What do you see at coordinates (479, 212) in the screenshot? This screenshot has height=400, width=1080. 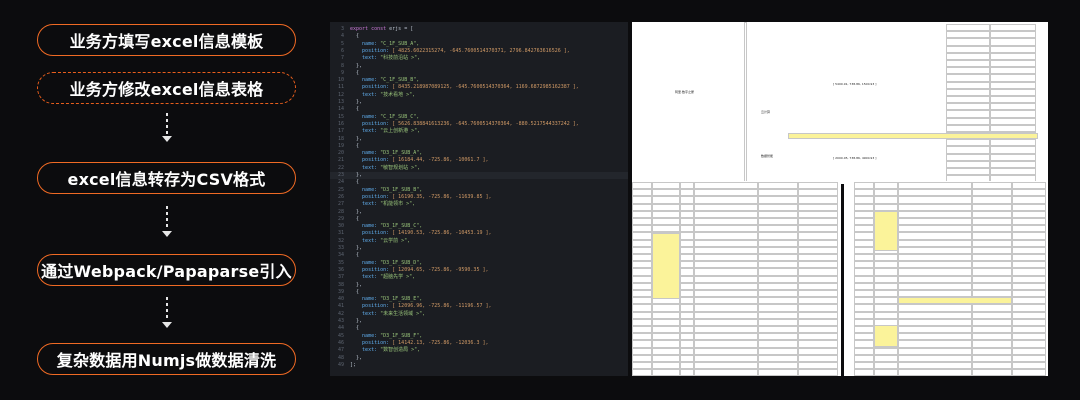 I see `code-line: 28 },` at bounding box center [479, 212].